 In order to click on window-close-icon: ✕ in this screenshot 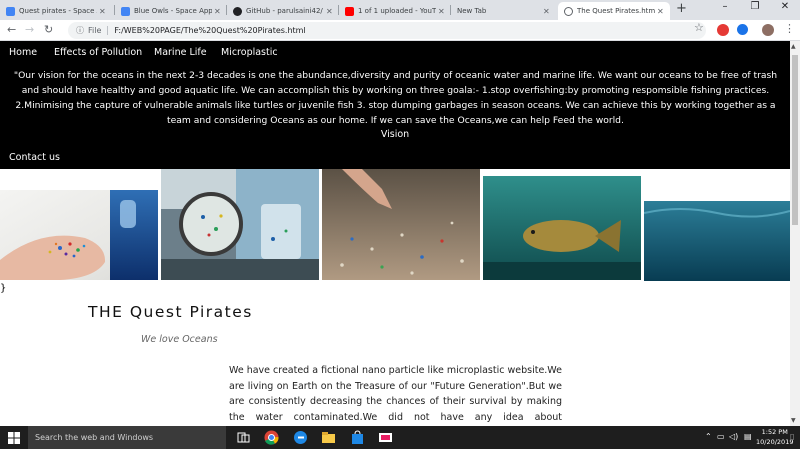, I will do `click(785, 6)`.